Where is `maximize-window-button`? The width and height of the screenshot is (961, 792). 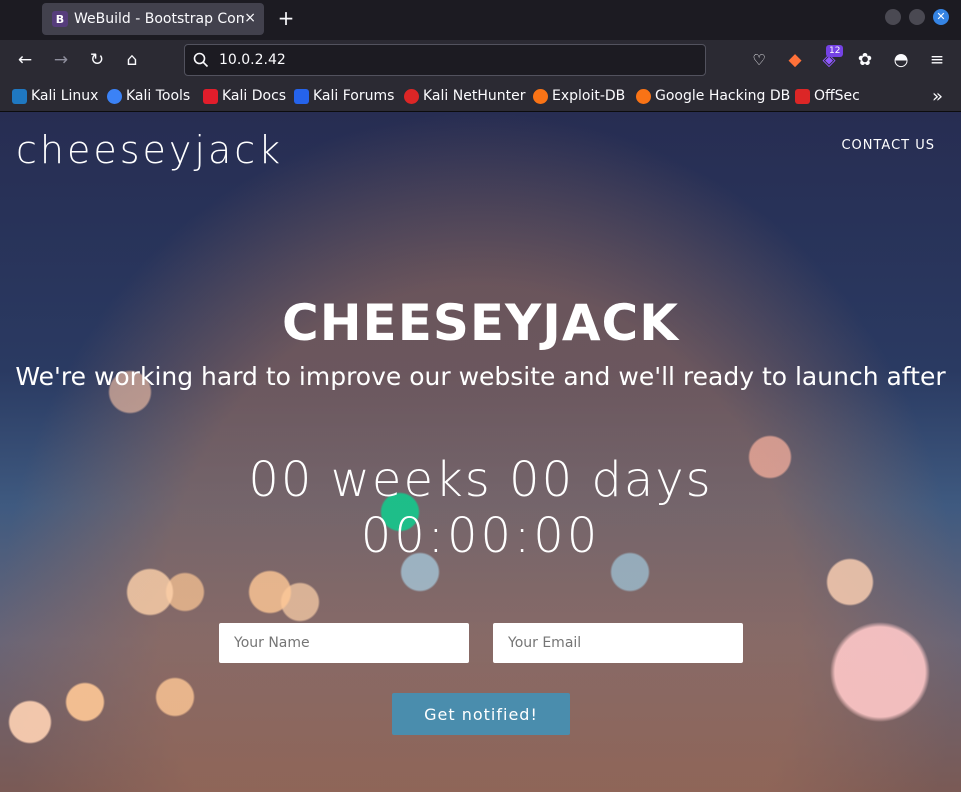 maximize-window-button is located at coordinates (917, 17).